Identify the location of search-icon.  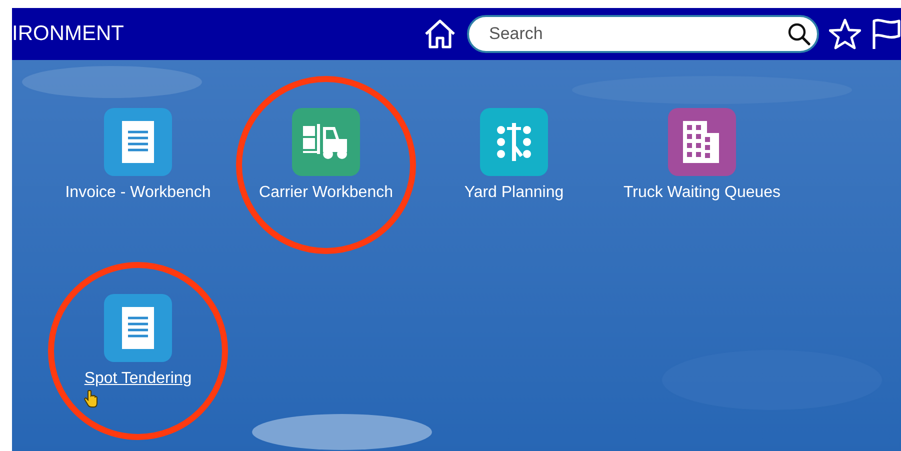
(799, 34).